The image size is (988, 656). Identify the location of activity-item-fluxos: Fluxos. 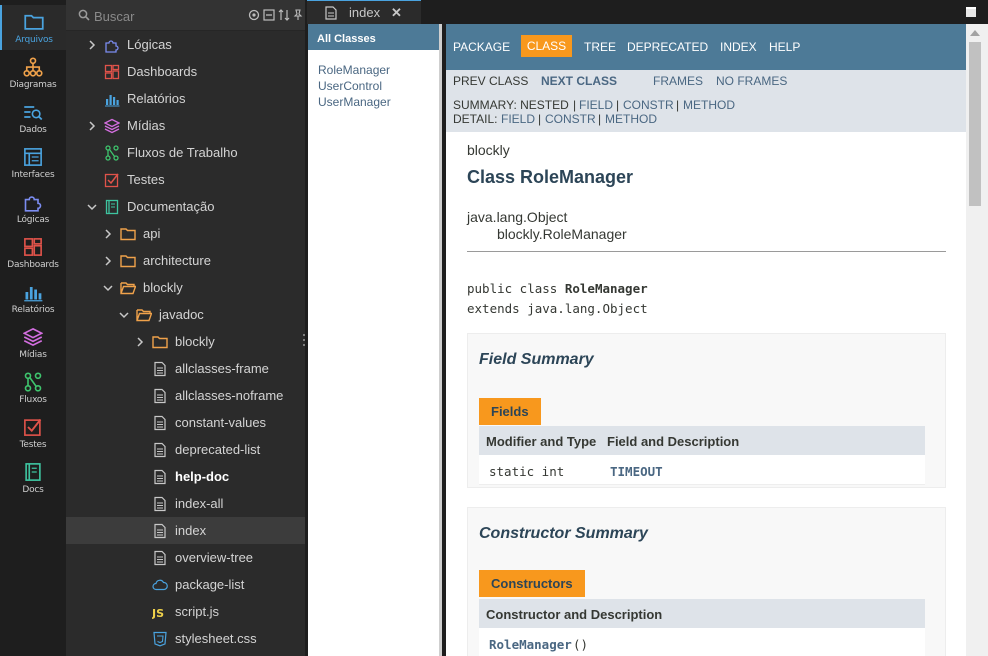
(33, 387).